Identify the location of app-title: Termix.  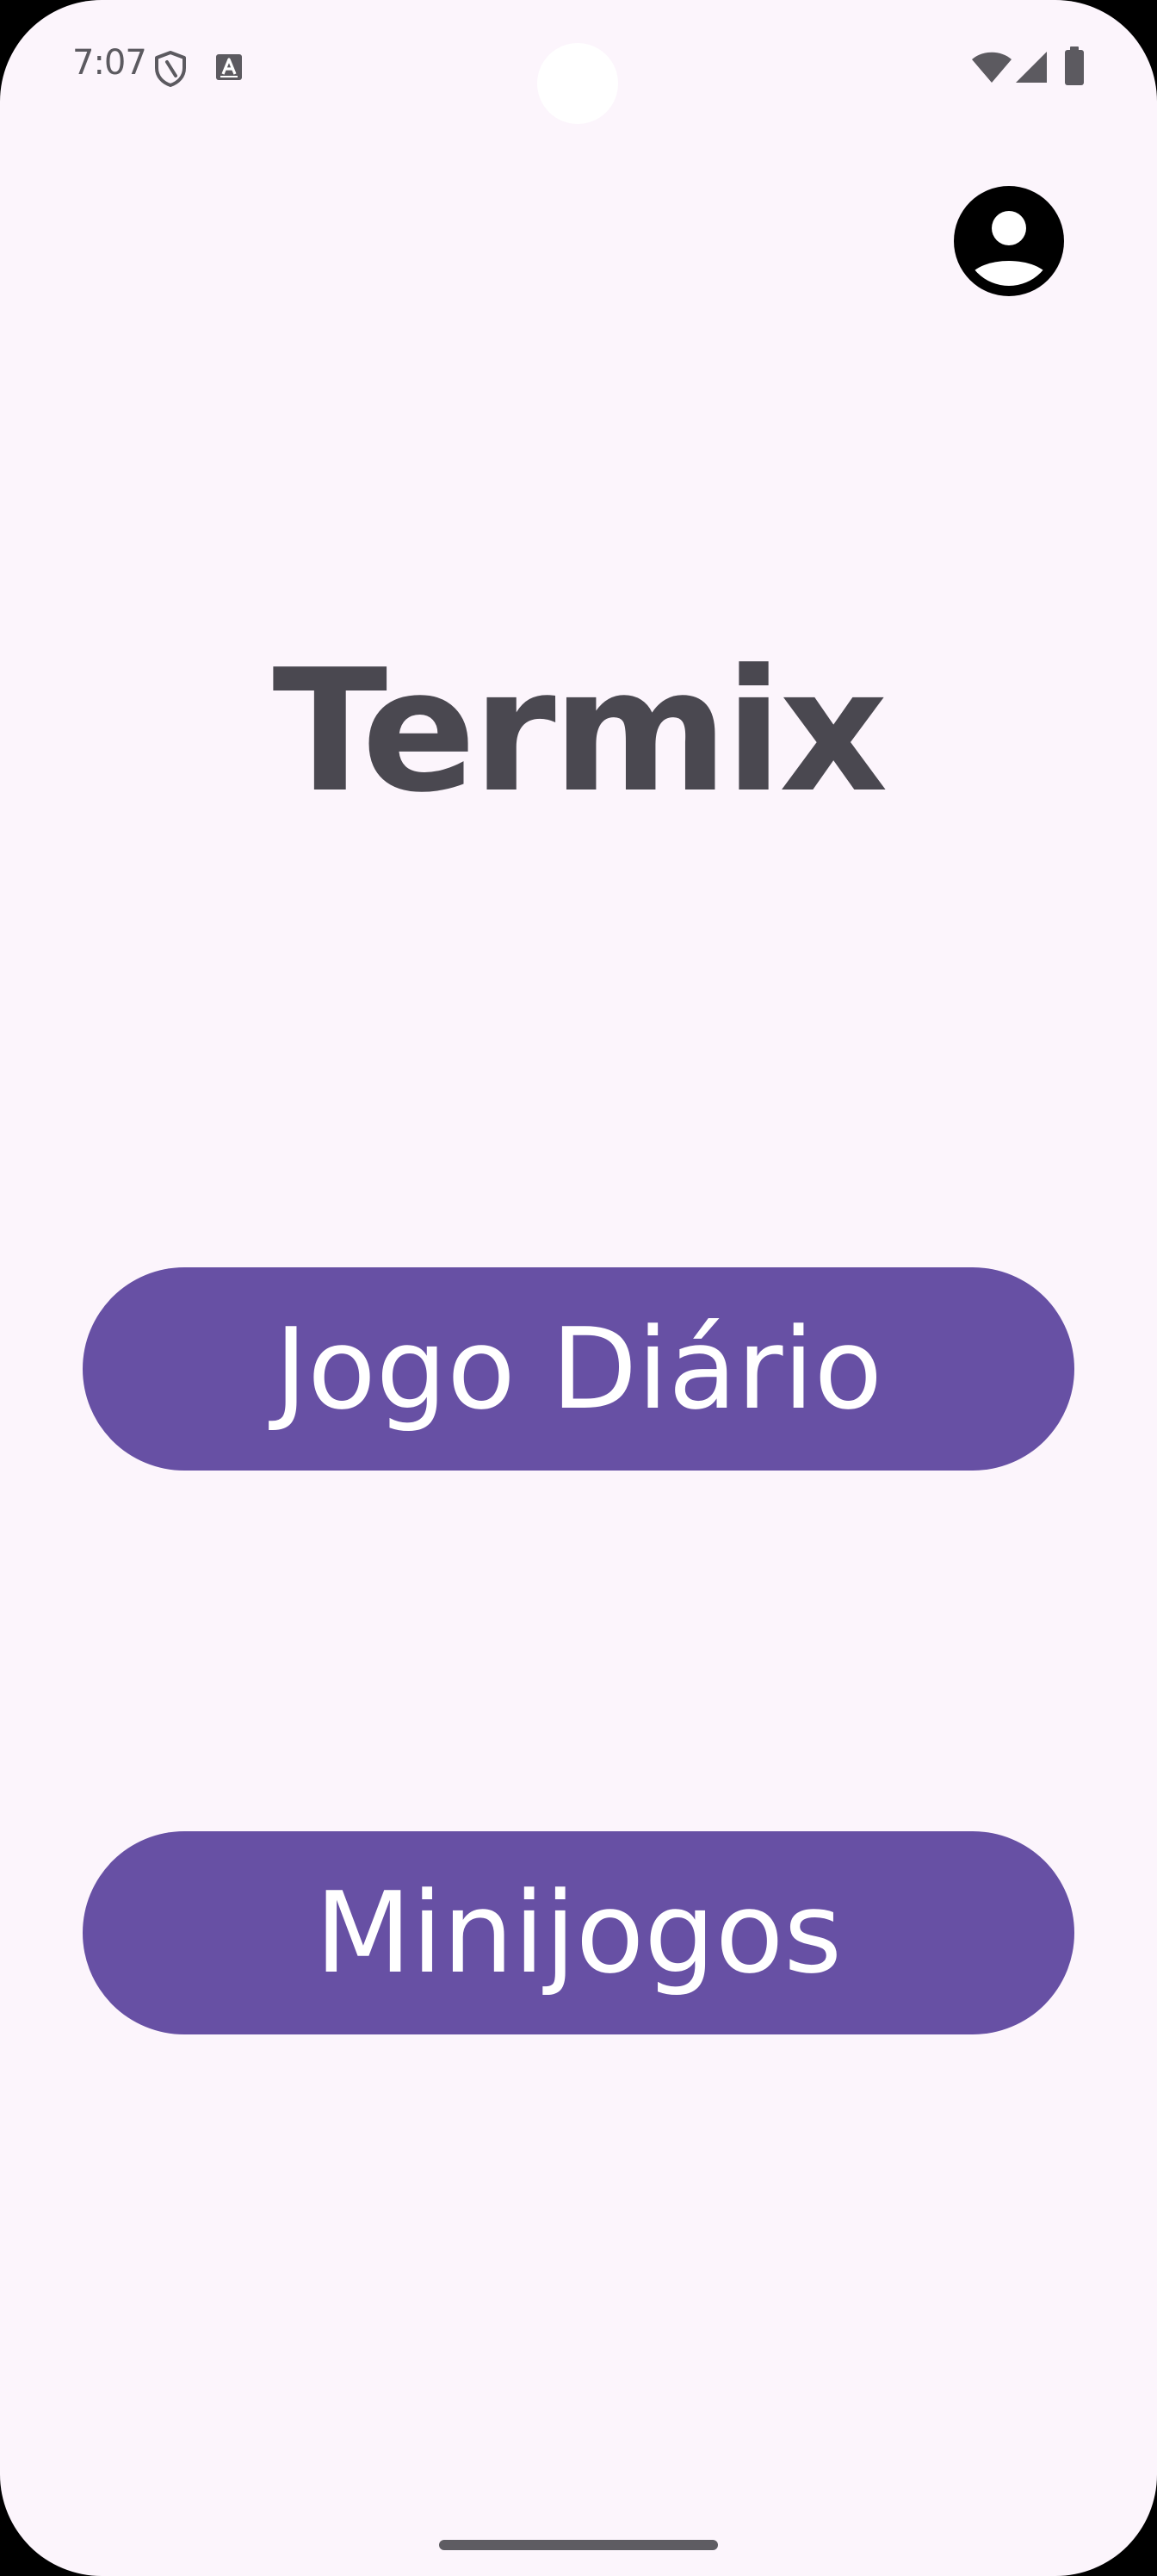
(580, 732).